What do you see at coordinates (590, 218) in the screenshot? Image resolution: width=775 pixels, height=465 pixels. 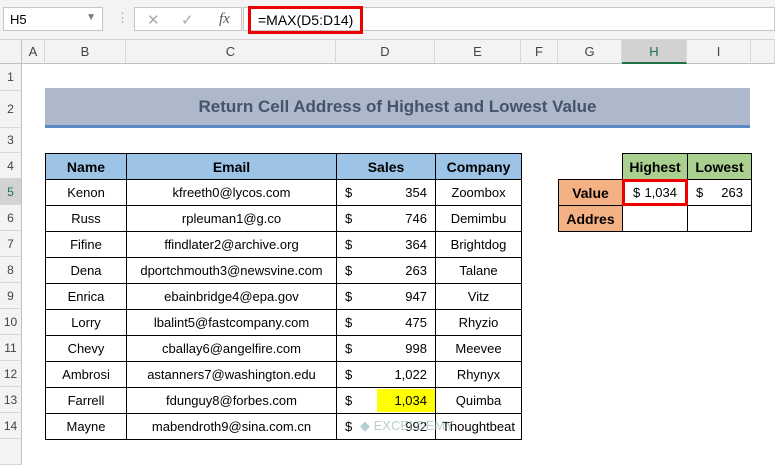 I see `summary-label-addres: Addres` at bounding box center [590, 218].